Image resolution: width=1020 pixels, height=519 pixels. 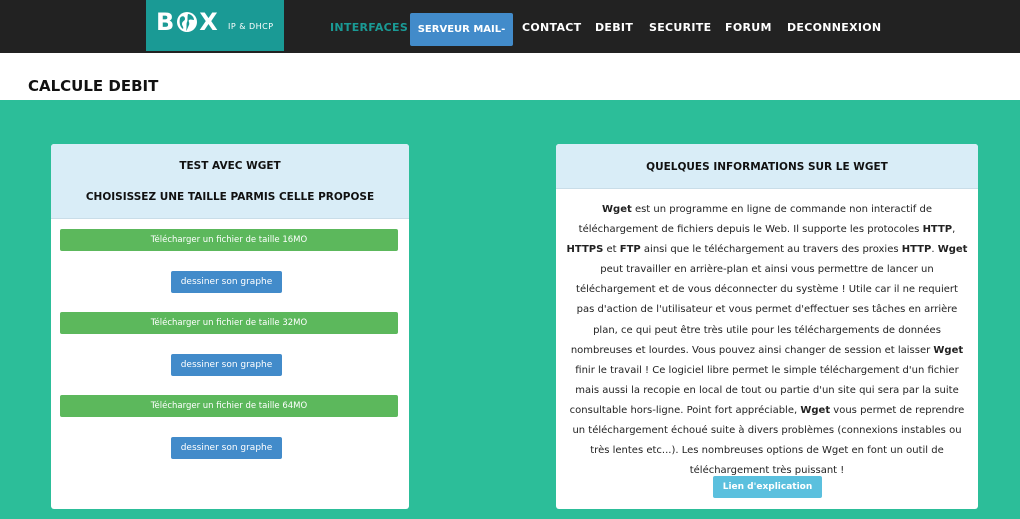 I want to click on download-16mo-button: Télécharger un fichier de taille 16MO, so click(x=229, y=240).